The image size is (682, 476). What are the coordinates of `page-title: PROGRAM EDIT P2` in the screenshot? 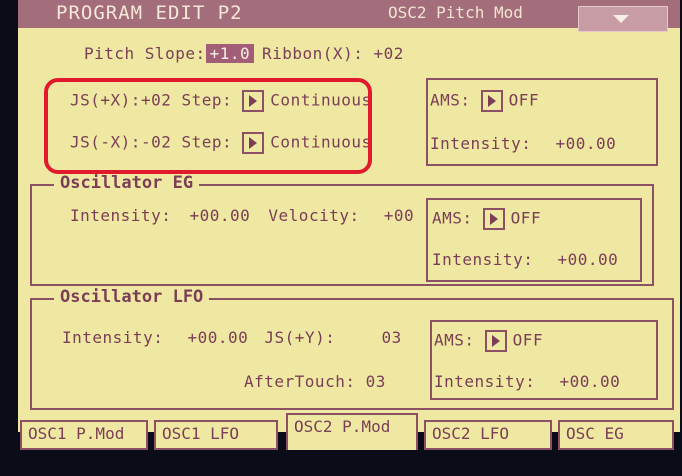 It's located at (149, 13).